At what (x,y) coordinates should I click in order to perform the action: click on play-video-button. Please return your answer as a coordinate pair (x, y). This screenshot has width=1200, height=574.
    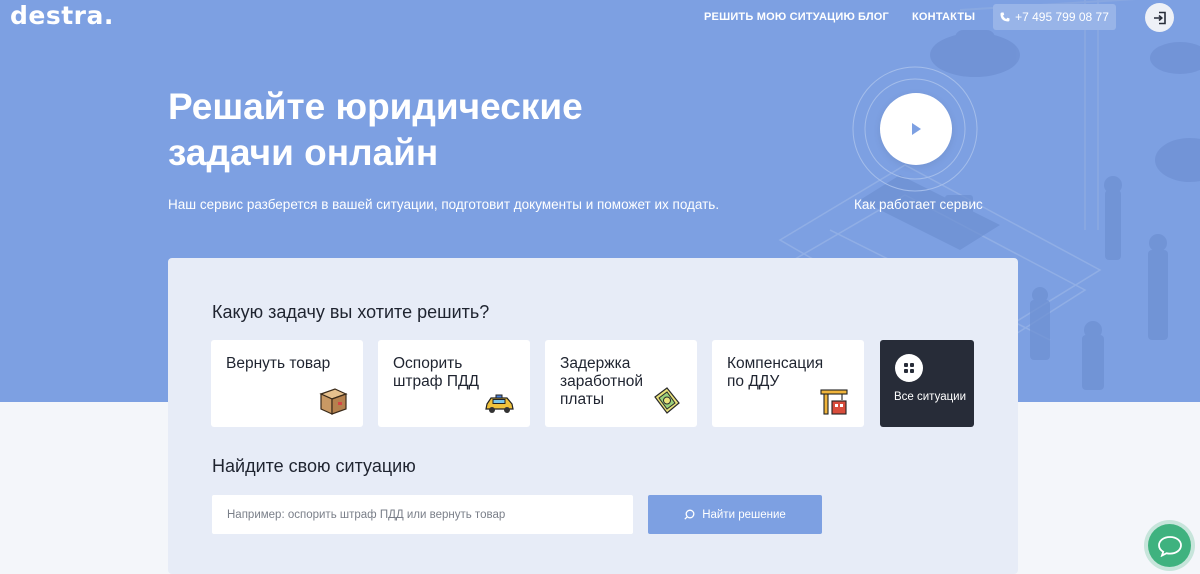
    Looking at the image, I should click on (916, 129).